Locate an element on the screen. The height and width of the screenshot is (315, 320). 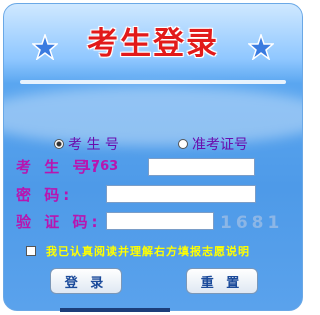
captcha-input is located at coordinates (160, 221).